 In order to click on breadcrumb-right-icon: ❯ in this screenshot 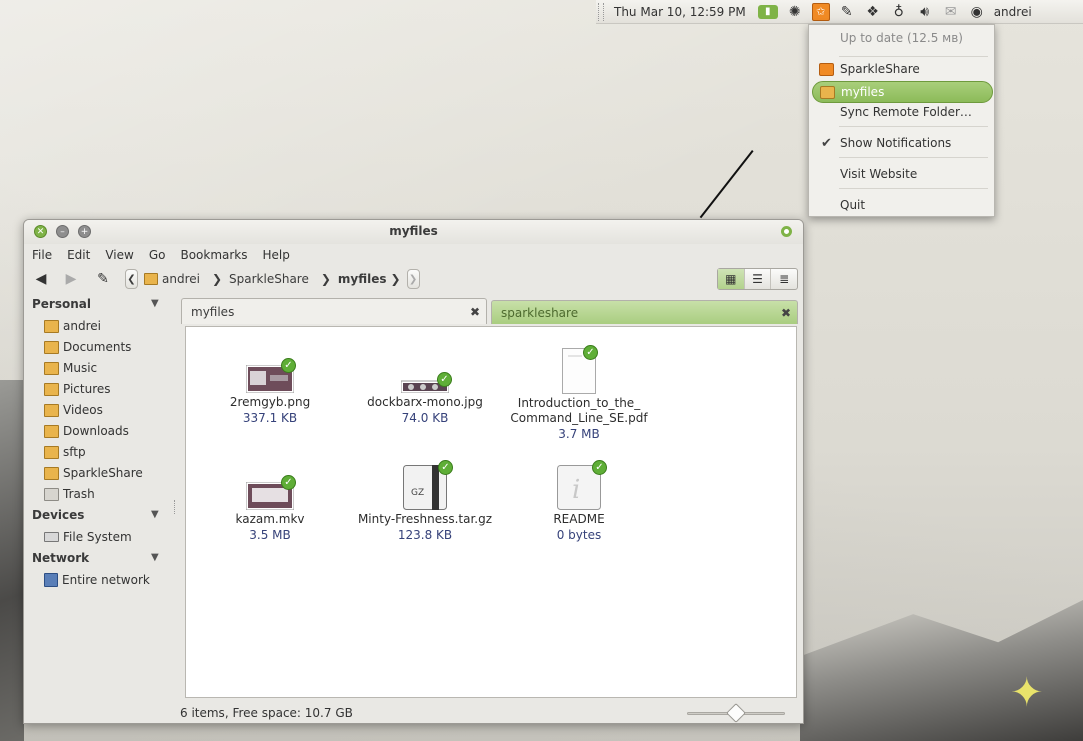, I will do `click(413, 279)`.